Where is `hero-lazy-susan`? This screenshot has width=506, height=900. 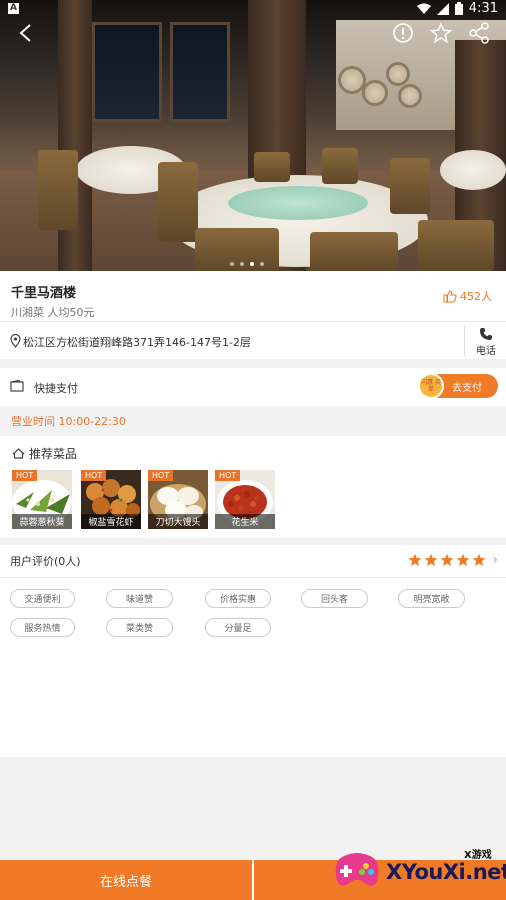 hero-lazy-susan is located at coordinates (298, 203).